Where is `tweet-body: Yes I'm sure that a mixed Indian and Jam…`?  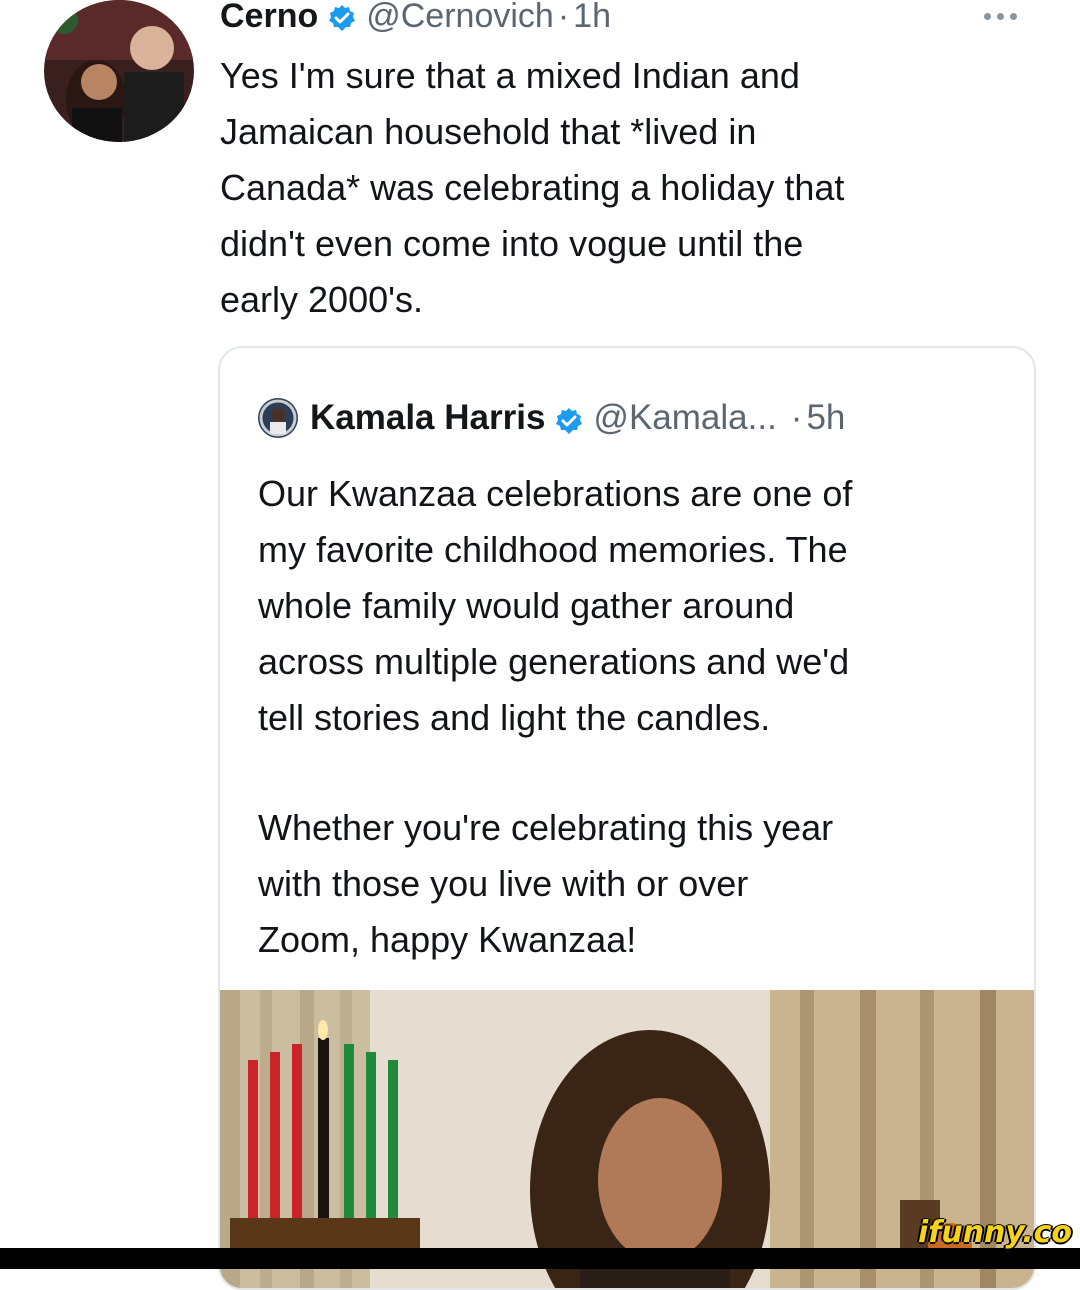 tweet-body: Yes I'm sure that a mixed Indian and Jam… is located at coordinates (532, 187).